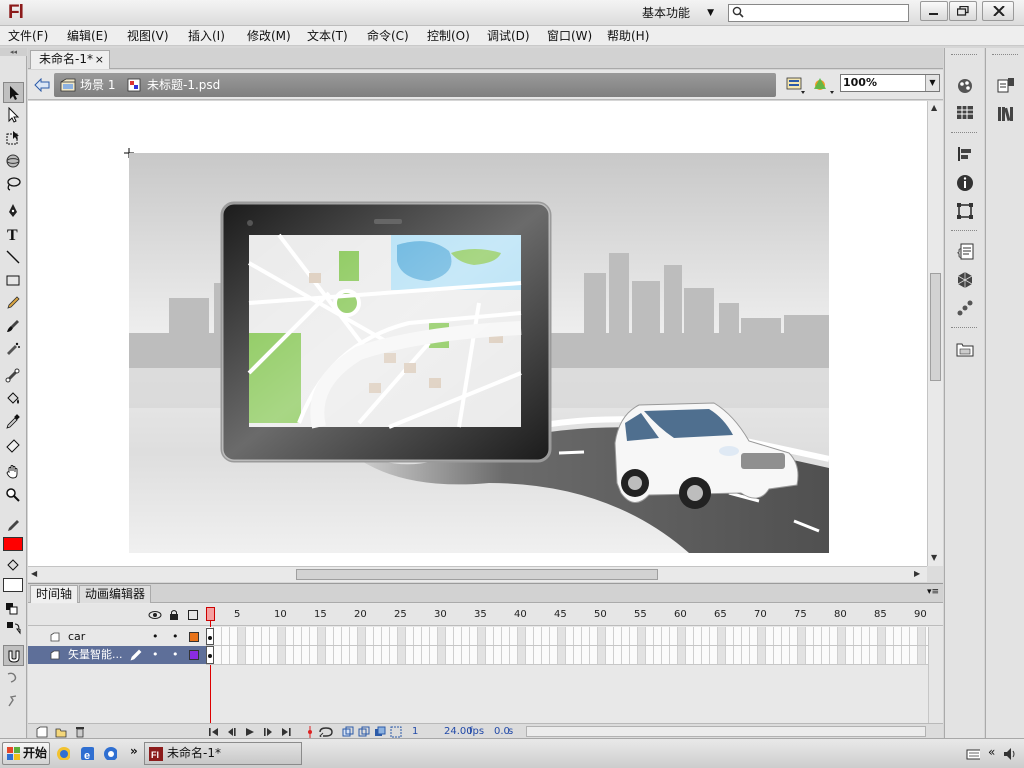 This screenshot has height=768, width=1024. What do you see at coordinates (824, 85) in the screenshot?
I see `edit-scene-icon` at bounding box center [824, 85].